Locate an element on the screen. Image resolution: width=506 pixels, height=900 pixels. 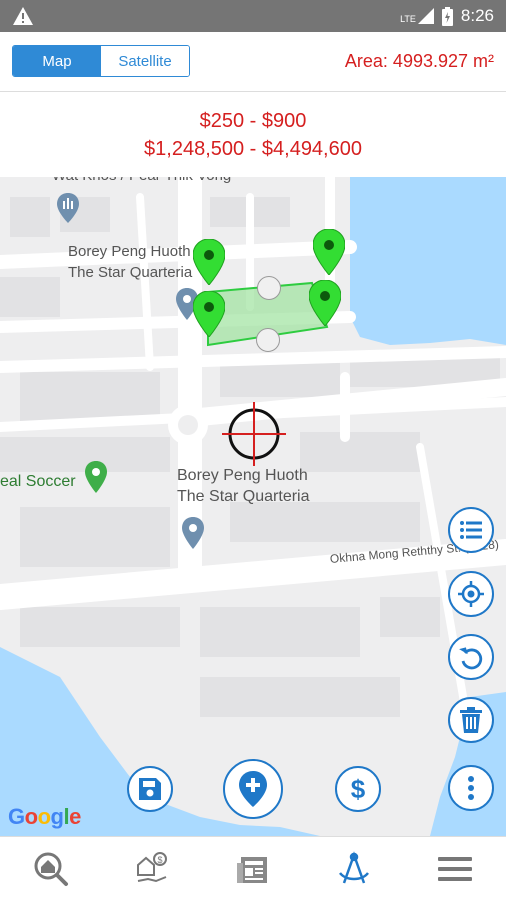
newspaper-icon is located at coordinates (252, 869).